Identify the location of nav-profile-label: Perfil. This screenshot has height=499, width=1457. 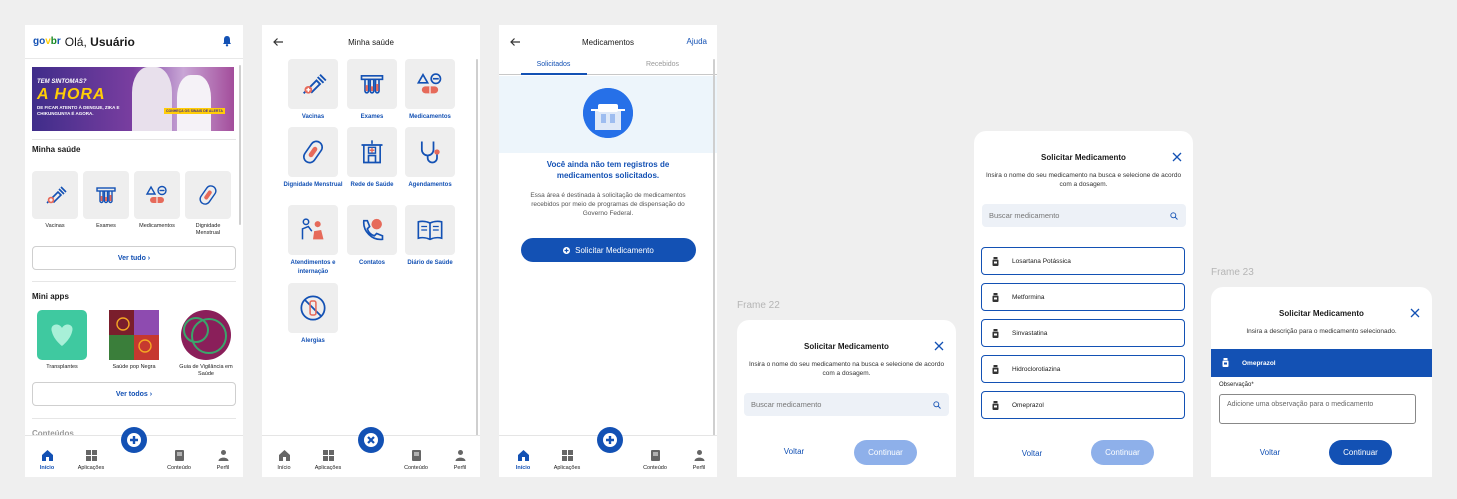
(223, 468).